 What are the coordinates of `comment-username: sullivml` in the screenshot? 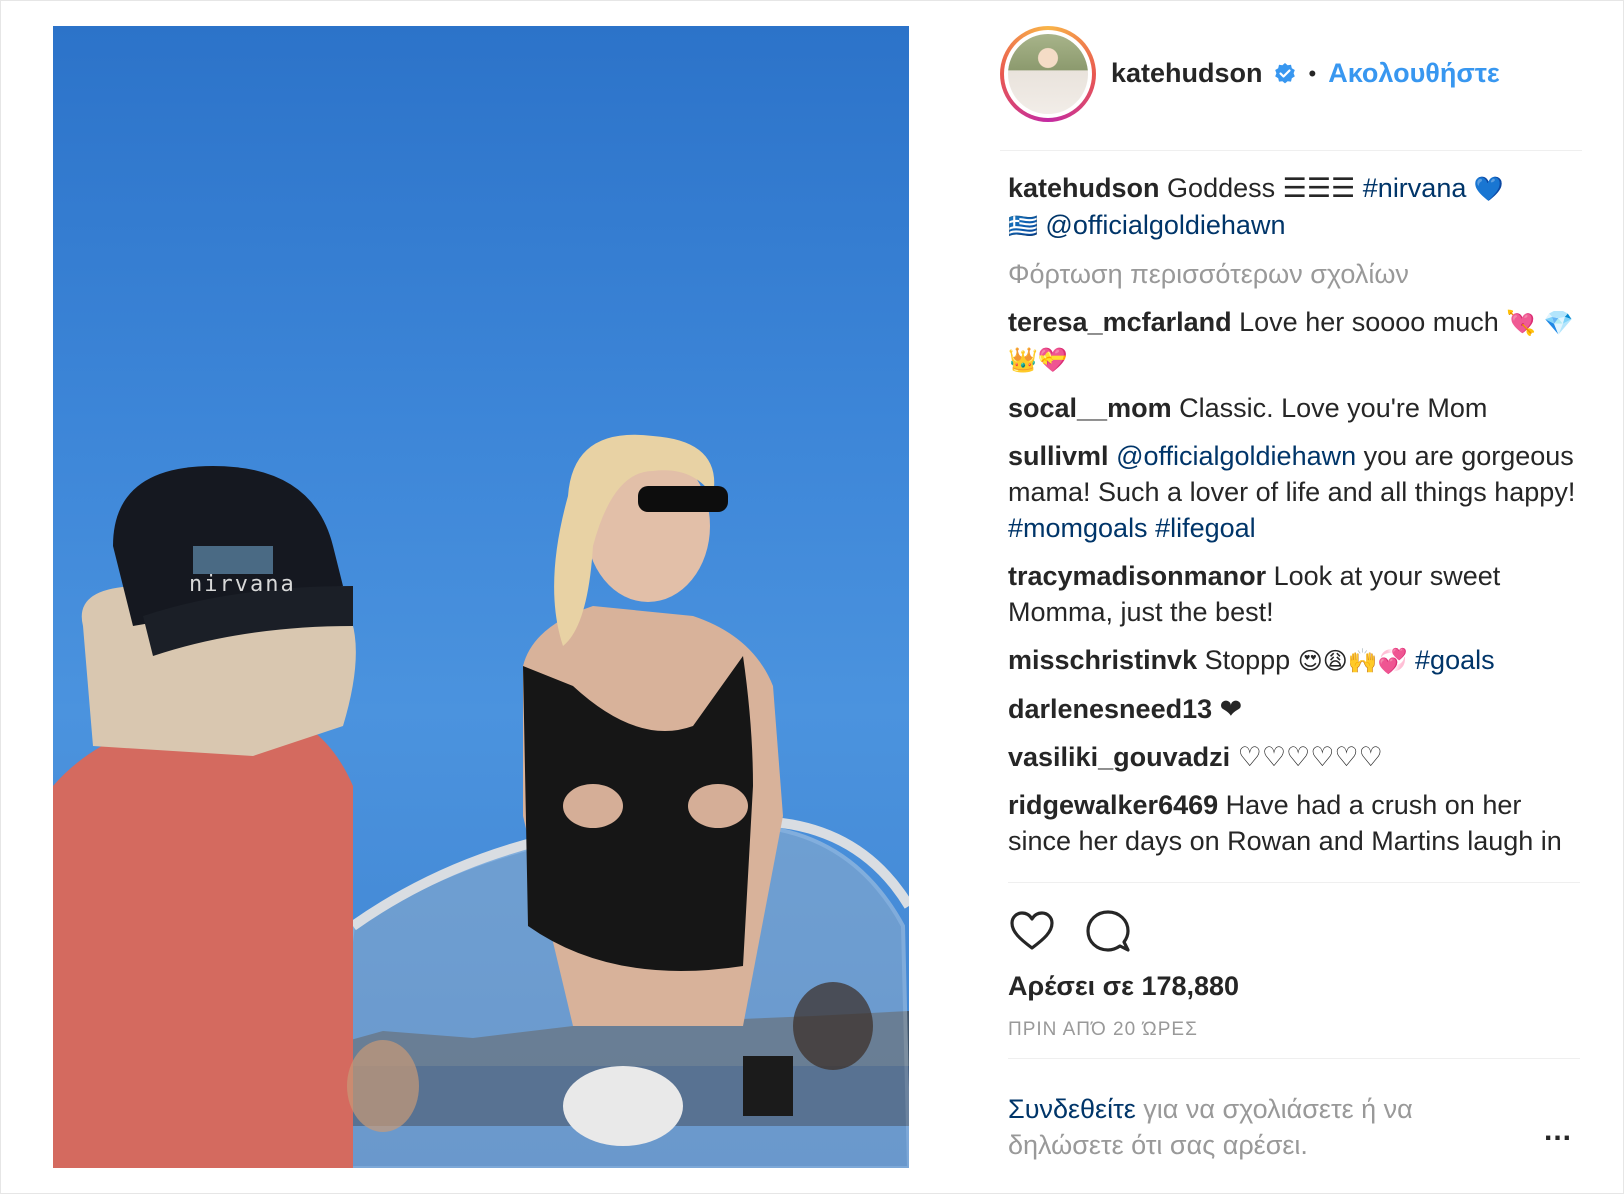 It's located at (1058, 456).